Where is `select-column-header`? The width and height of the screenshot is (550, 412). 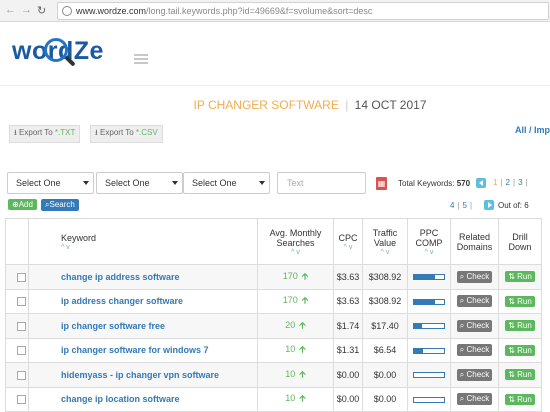
select-column-header is located at coordinates (17, 241).